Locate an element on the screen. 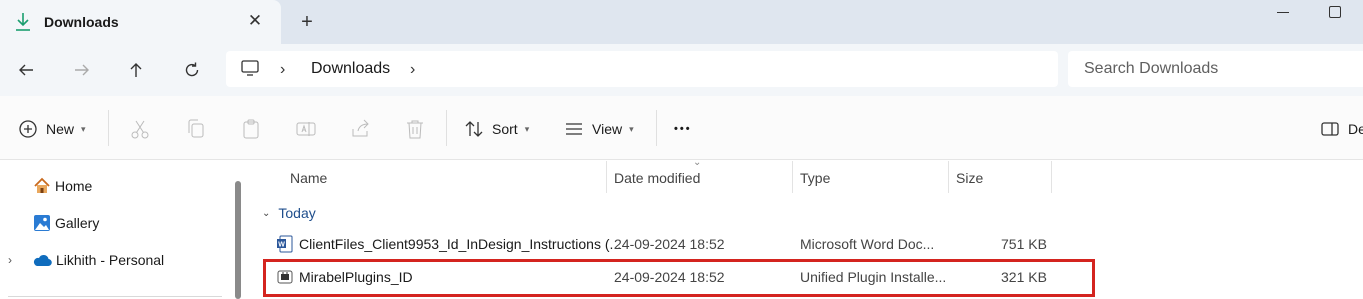 This screenshot has width=1363, height=299. view-label: View is located at coordinates (607, 129).